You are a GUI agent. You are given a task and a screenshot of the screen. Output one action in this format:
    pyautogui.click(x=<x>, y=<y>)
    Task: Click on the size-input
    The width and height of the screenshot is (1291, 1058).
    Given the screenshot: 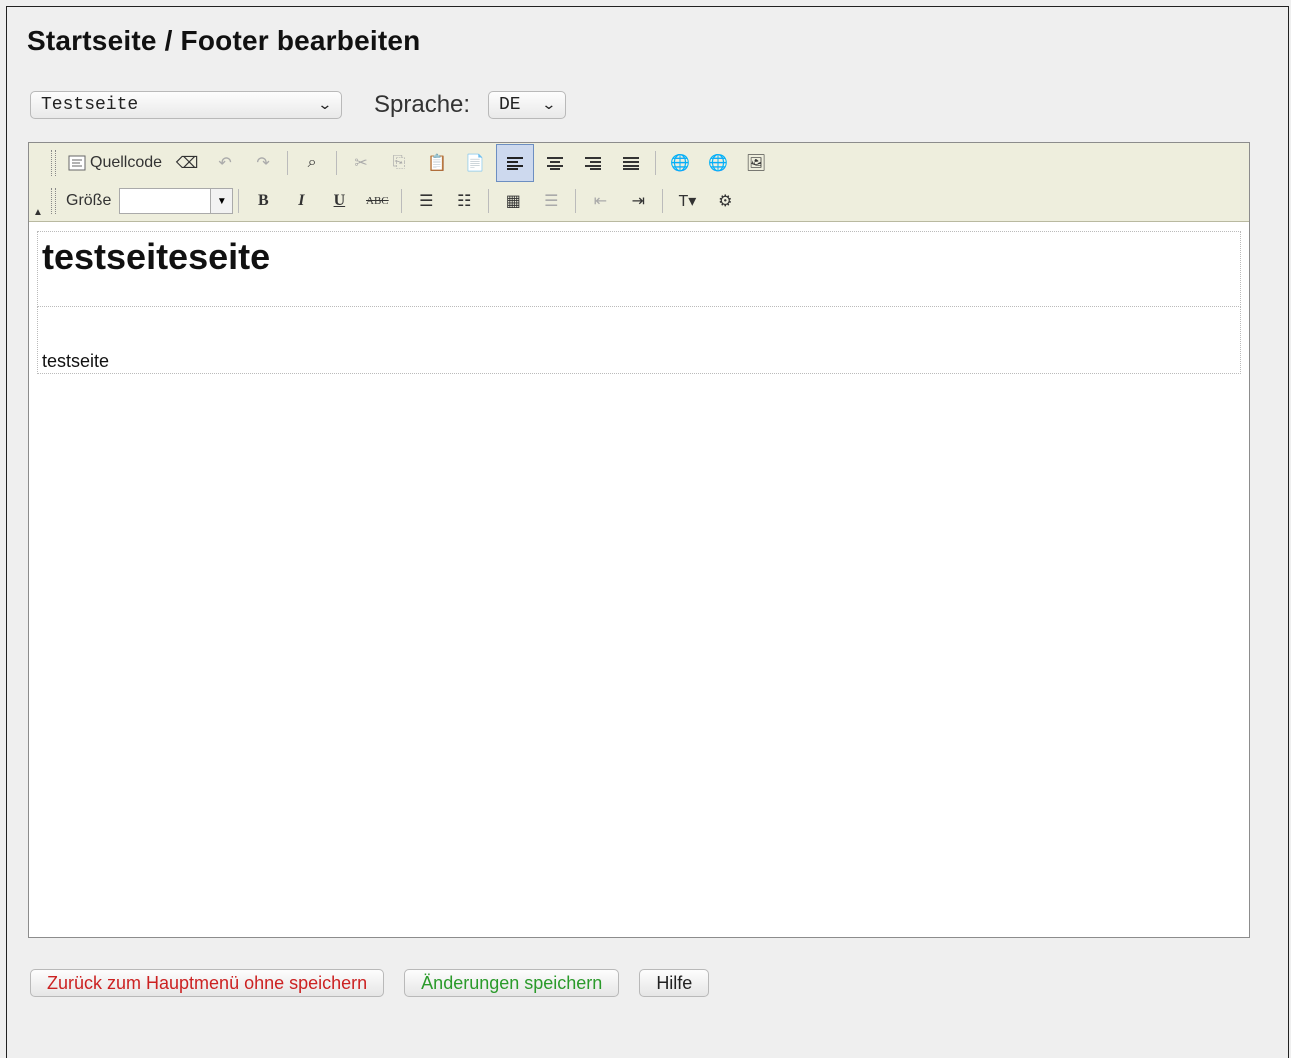 What is the action you would take?
    pyautogui.click(x=165, y=201)
    